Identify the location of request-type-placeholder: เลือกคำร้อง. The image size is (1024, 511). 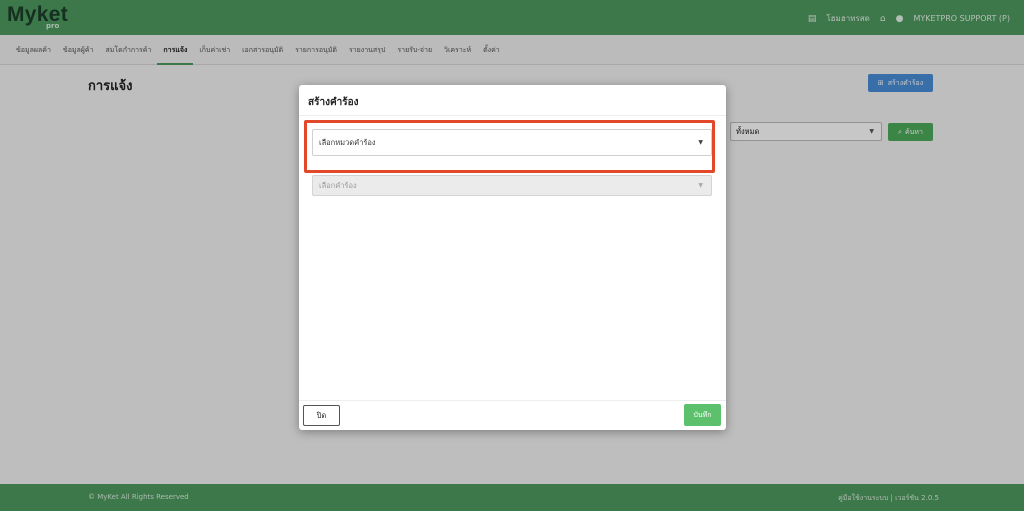
(338, 185).